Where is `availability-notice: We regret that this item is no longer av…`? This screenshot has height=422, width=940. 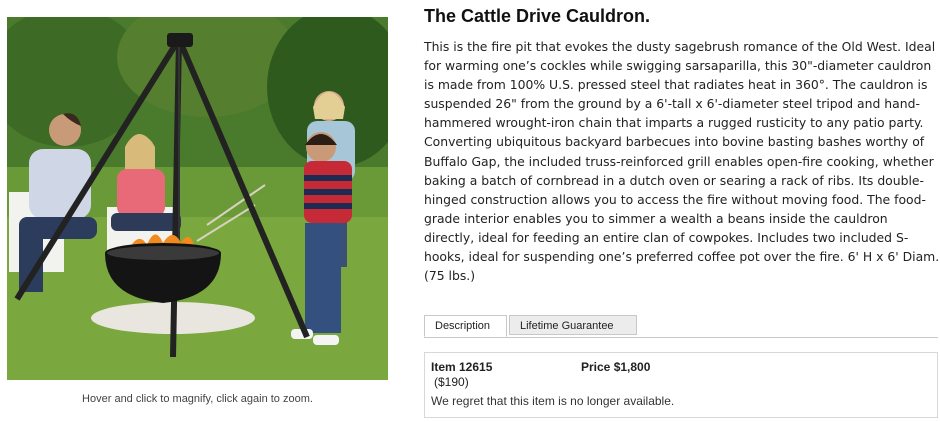 availability-notice: We regret that this item is no longer av… is located at coordinates (553, 401).